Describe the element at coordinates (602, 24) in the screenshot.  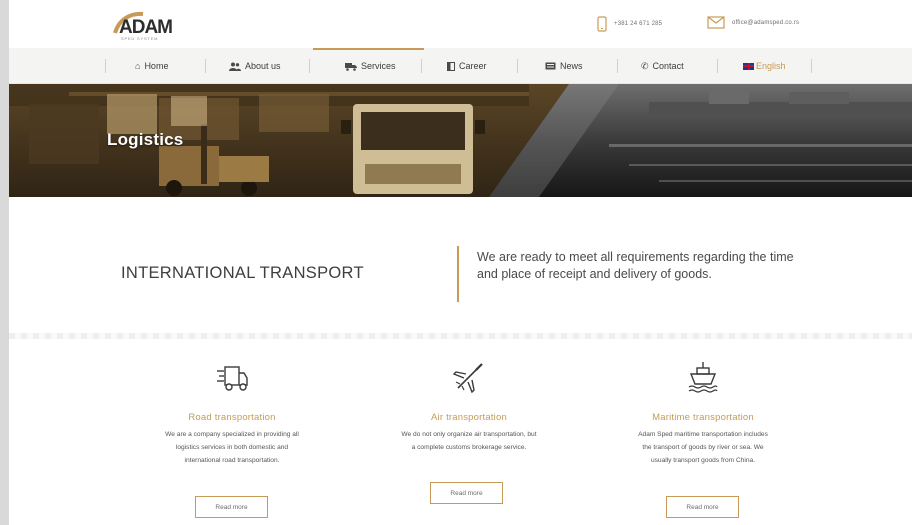
I see `mobile-phone-icon` at that location.